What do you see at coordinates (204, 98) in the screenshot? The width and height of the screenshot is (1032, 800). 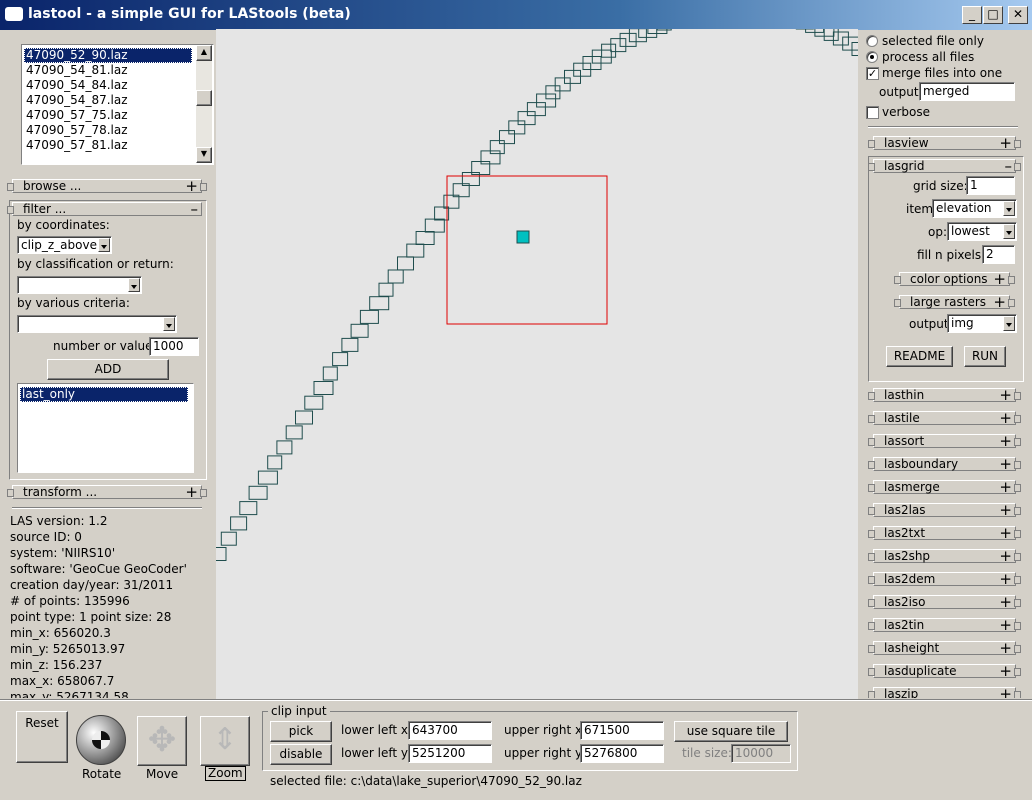 I see `scroll-thumb` at bounding box center [204, 98].